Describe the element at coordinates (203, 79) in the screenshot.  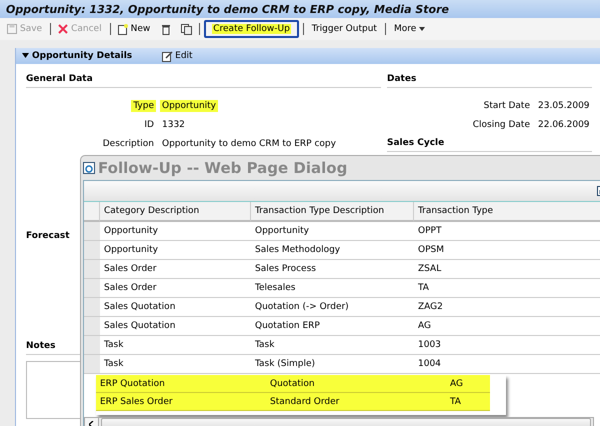
I see `section-title: General Data` at that location.